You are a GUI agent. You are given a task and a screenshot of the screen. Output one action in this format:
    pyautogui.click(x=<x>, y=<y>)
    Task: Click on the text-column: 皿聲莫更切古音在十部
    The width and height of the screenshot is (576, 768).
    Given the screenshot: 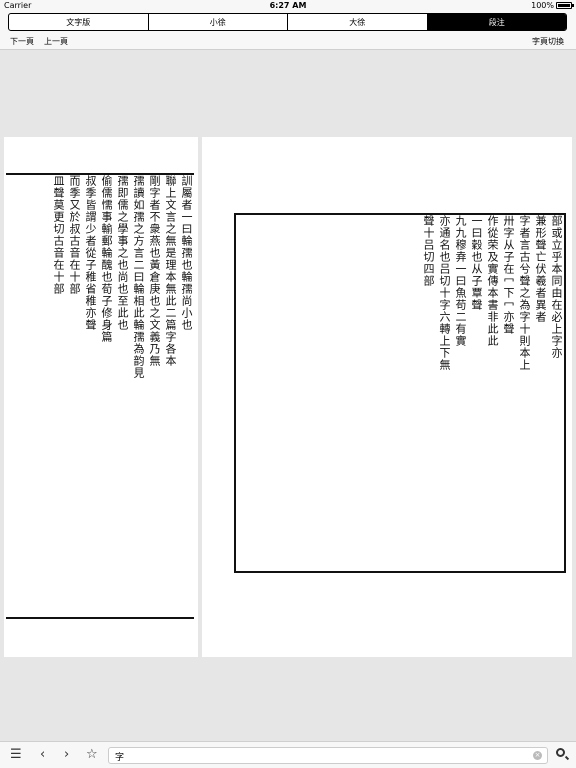 What is the action you would take?
    pyautogui.click(x=58, y=235)
    